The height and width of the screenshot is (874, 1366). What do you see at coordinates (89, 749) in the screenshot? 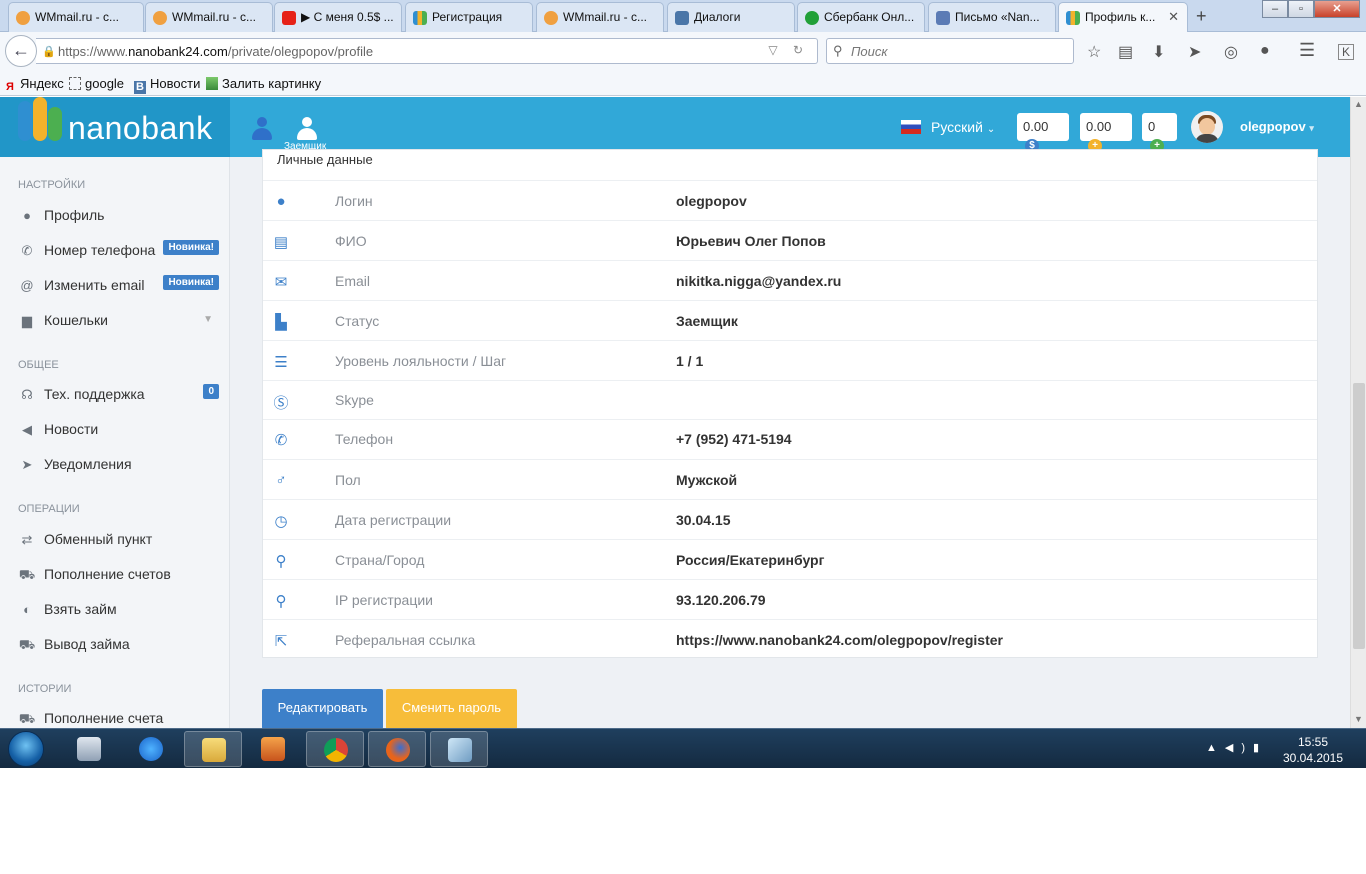
I see `taskbar-calculator` at bounding box center [89, 749].